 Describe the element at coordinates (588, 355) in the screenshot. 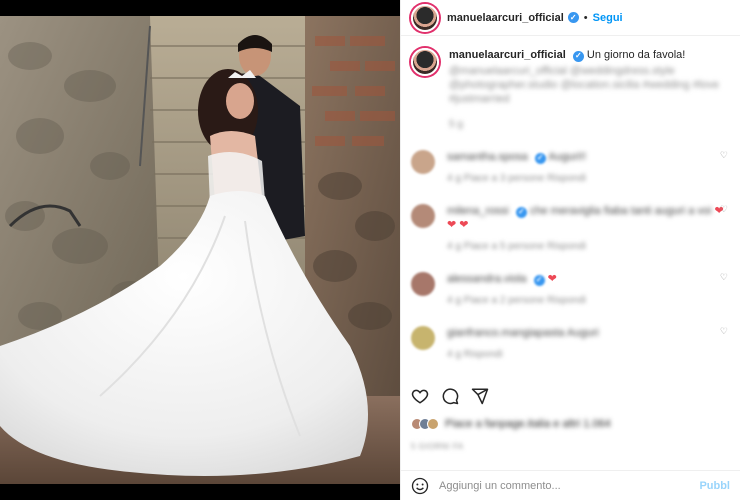

I see `comment-meta: 4 g Rispondi` at that location.